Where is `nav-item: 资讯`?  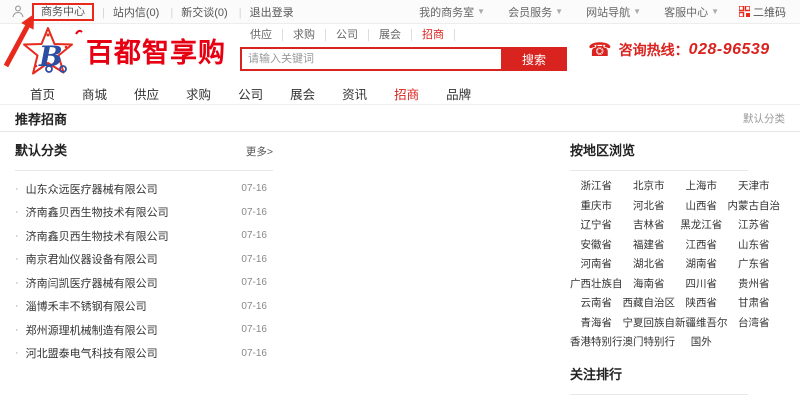 nav-item: 资讯 is located at coordinates (354, 93).